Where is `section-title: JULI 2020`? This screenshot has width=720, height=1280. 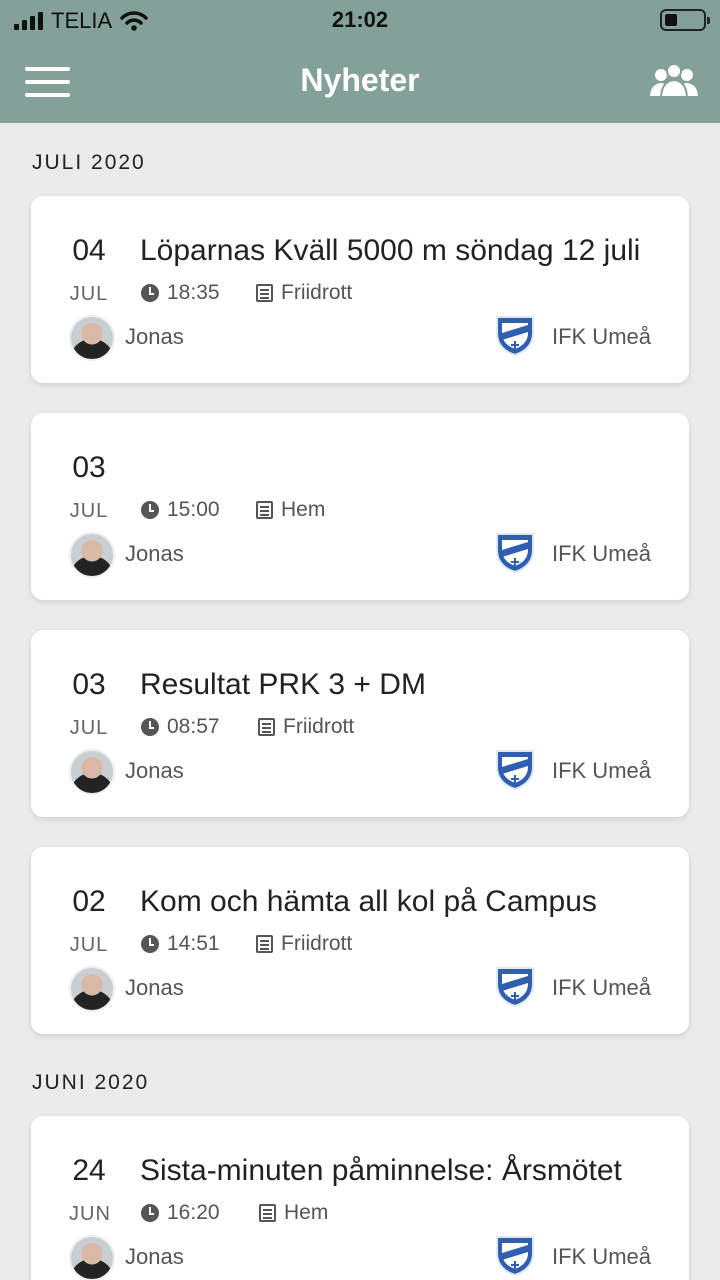 section-title: JULI 2020 is located at coordinates (89, 162).